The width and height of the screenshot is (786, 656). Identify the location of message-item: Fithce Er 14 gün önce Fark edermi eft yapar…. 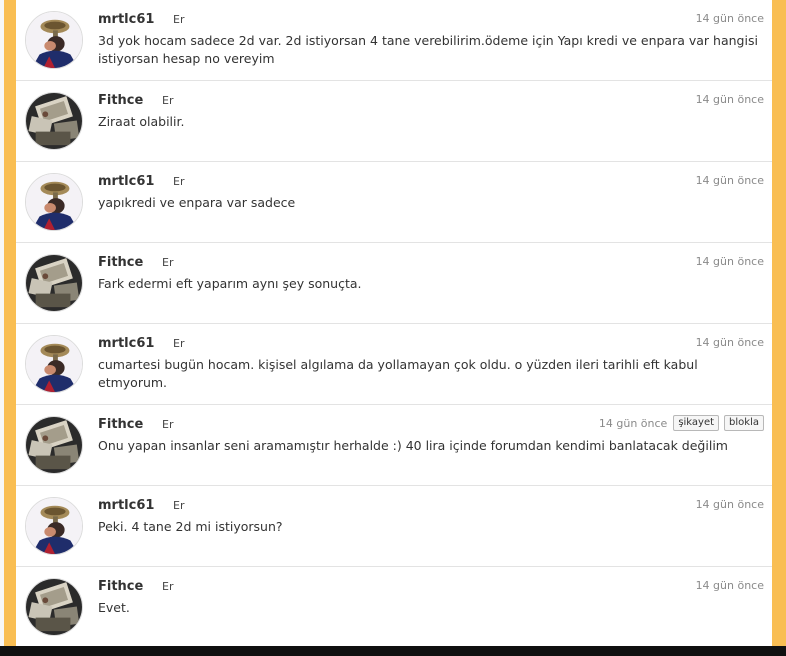
(394, 283).